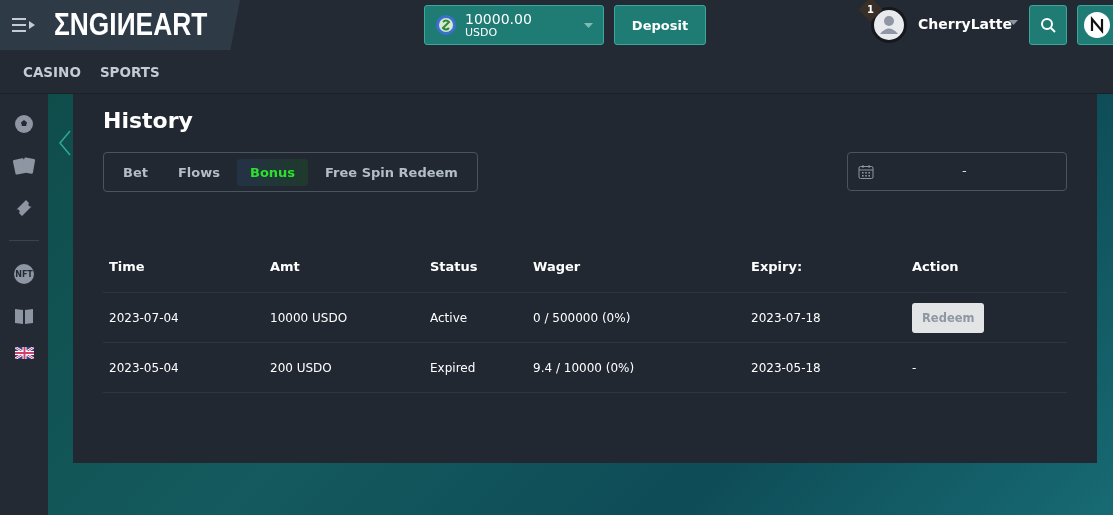 Image resolution: width=1113 pixels, height=515 pixels. Describe the element at coordinates (129, 71) in the screenshot. I see `nav-link: SPORTS` at that location.